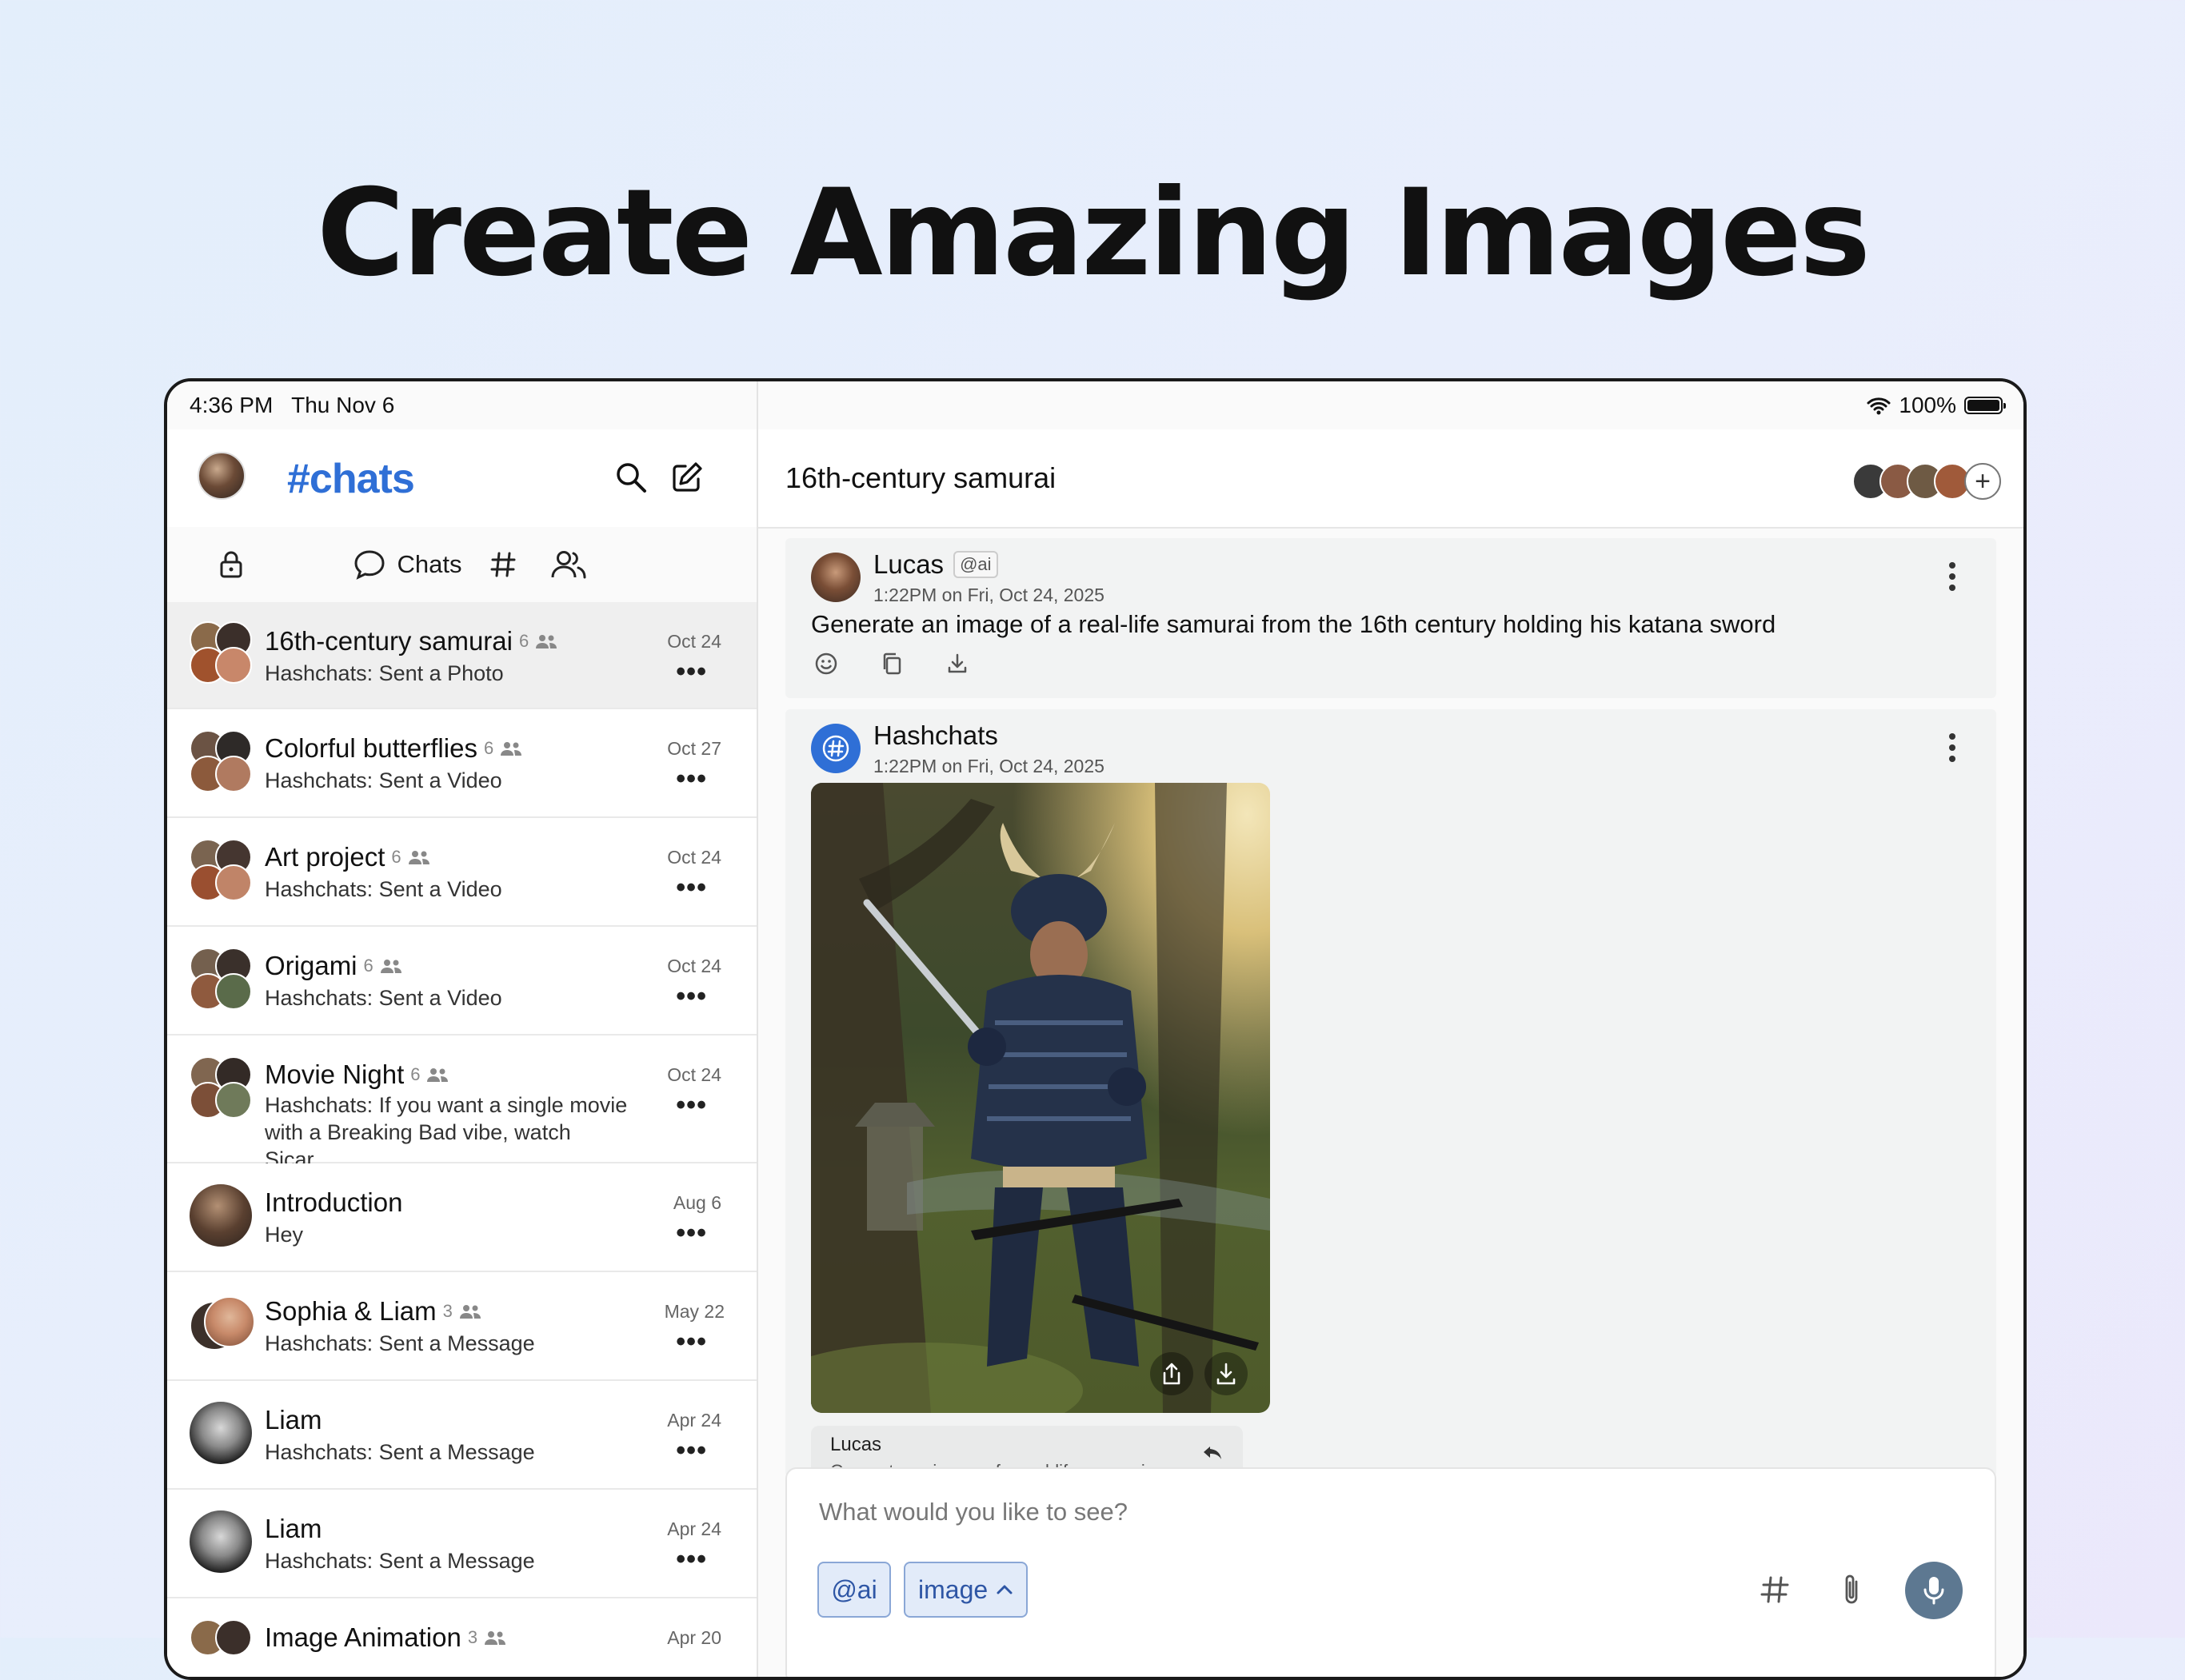 This screenshot has width=2185, height=1680. What do you see at coordinates (1775, 1590) in the screenshot?
I see `hashtag-button` at bounding box center [1775, 1590].